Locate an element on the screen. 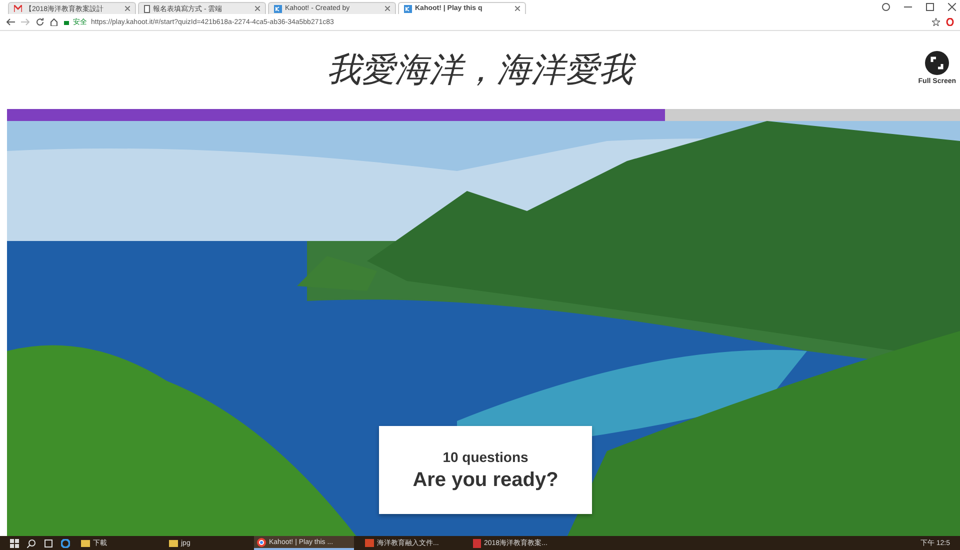  document-icon is located at coordinates (147, 8).